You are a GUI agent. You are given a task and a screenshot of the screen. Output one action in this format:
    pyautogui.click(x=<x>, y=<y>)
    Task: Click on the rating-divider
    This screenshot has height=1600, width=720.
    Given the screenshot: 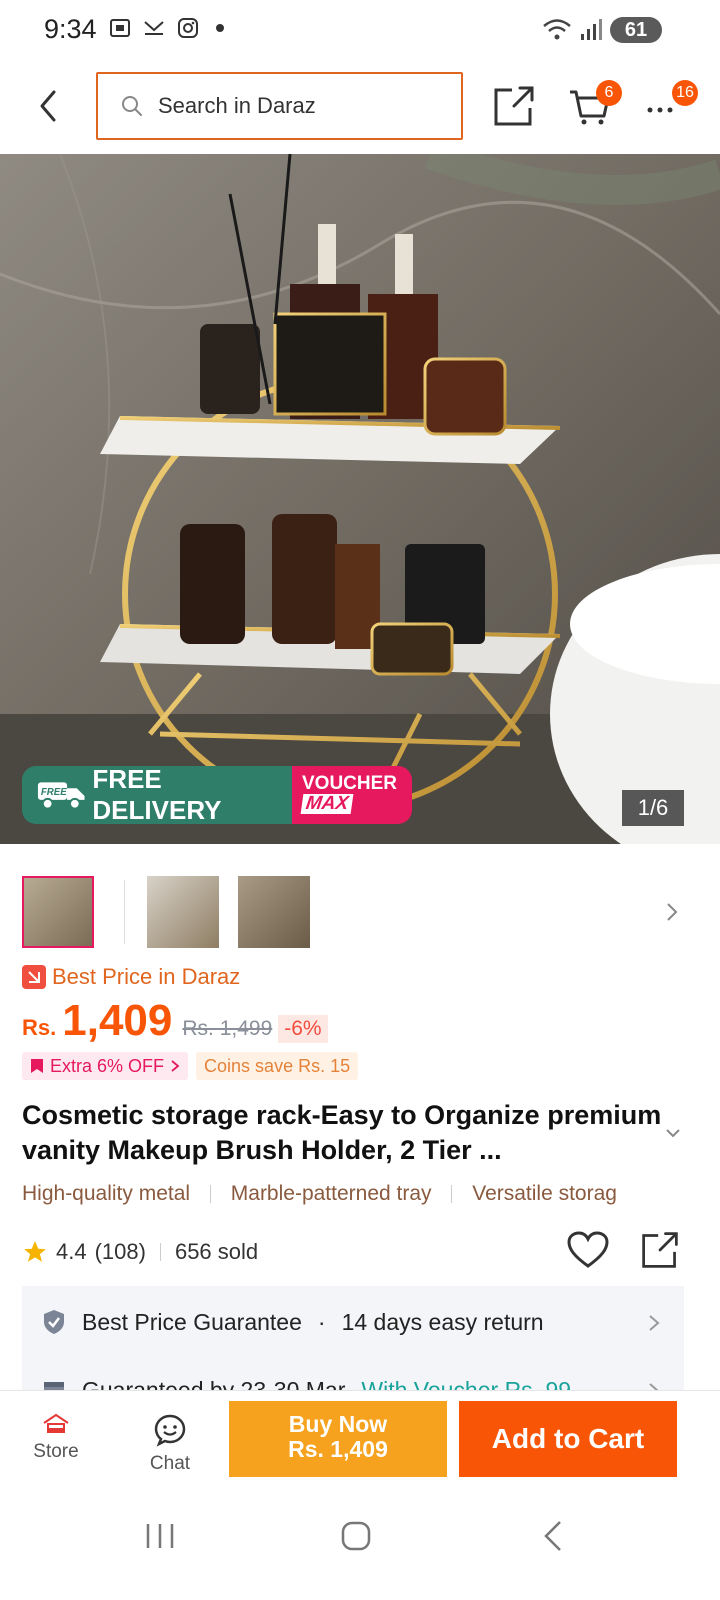 What is the action you would take?
    pyautogui.click(x=160, y=1252)
    